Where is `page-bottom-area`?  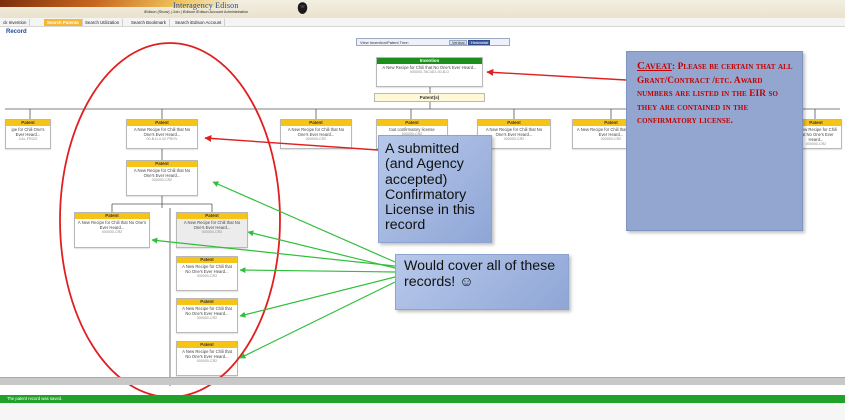 page-bottom-area is located at coordinates (422, 411).